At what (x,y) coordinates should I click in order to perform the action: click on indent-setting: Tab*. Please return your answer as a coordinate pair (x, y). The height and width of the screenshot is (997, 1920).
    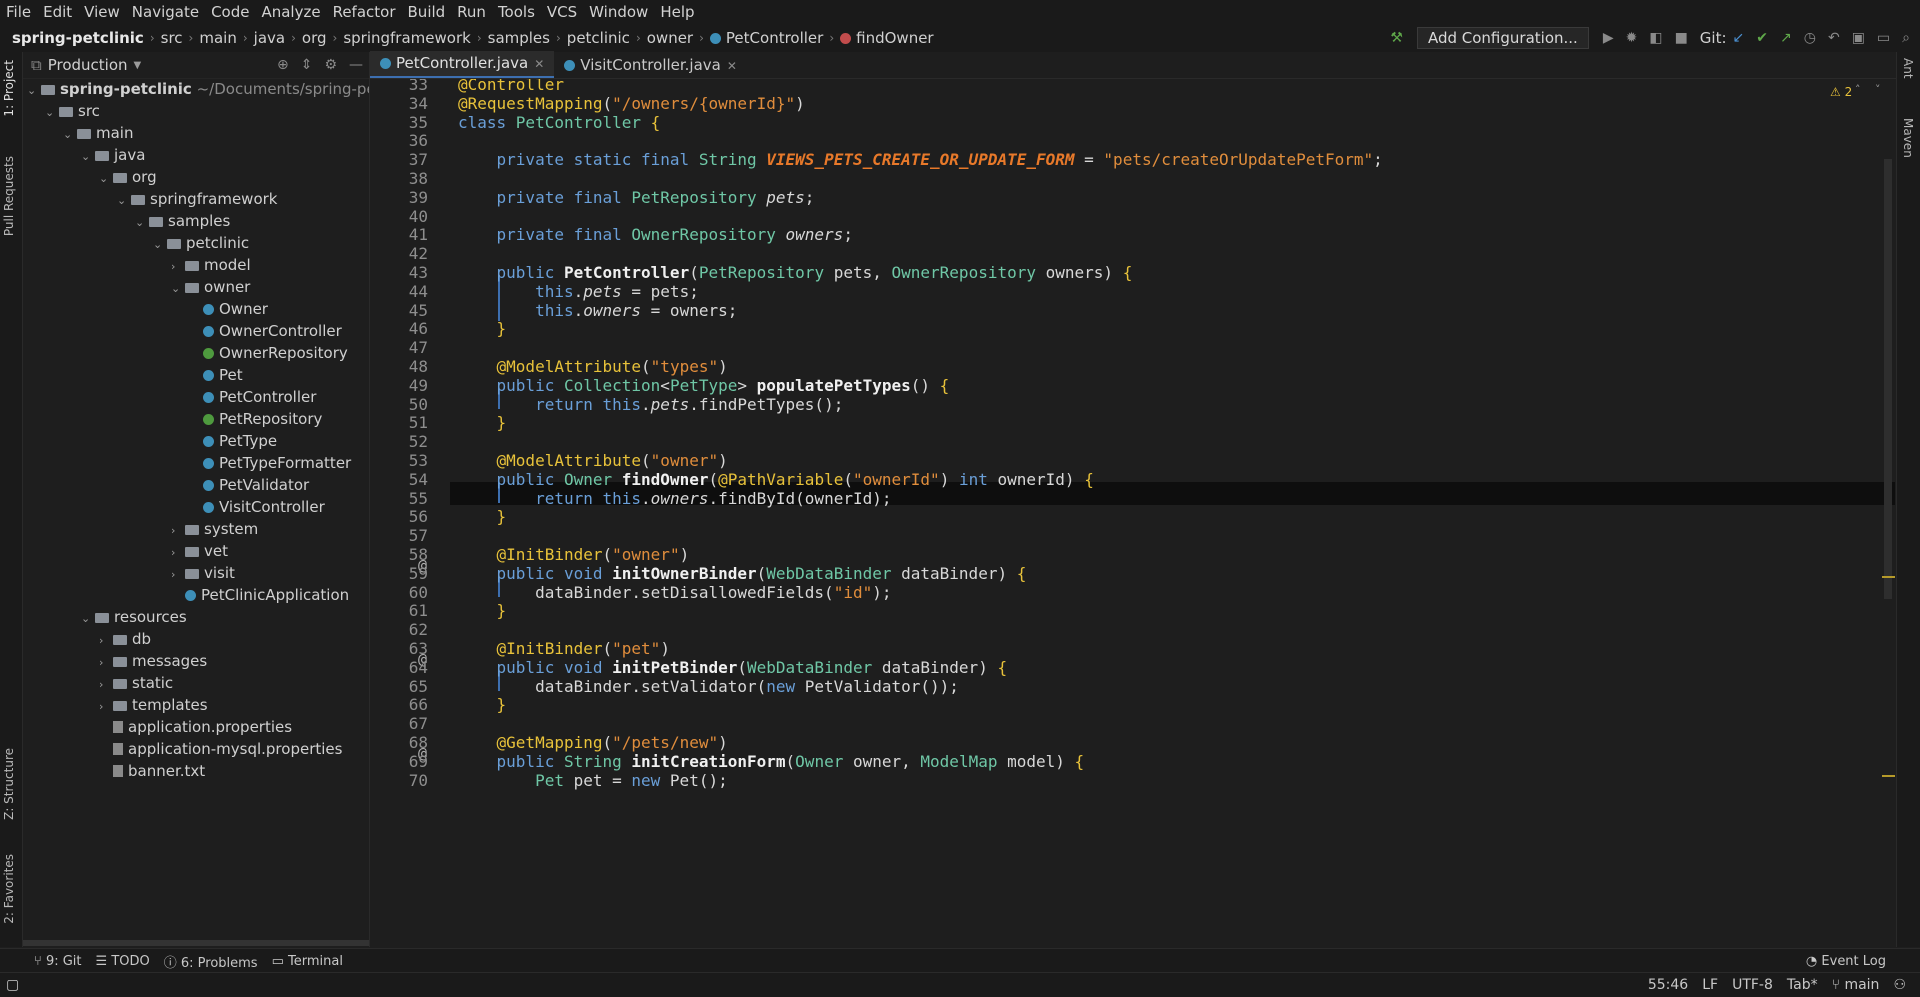
    Looking at the image, I should click on (1802, 985).